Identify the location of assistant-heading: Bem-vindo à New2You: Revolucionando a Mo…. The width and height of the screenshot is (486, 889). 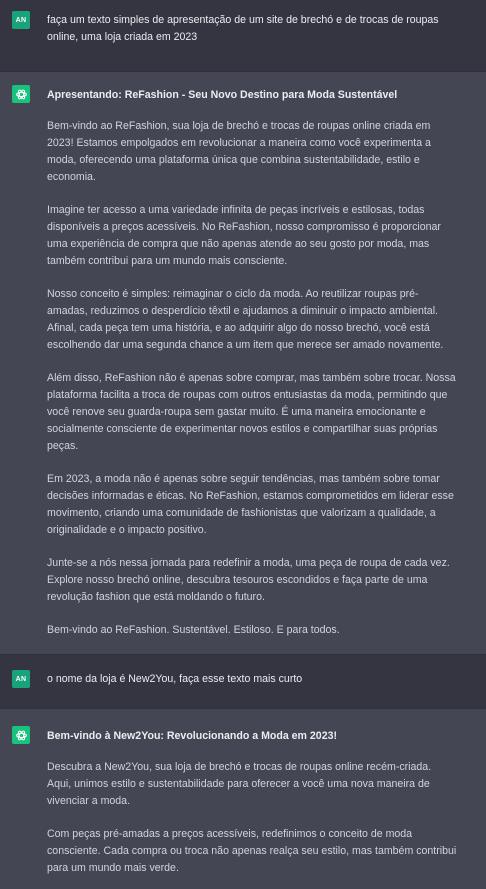
(192, 736).